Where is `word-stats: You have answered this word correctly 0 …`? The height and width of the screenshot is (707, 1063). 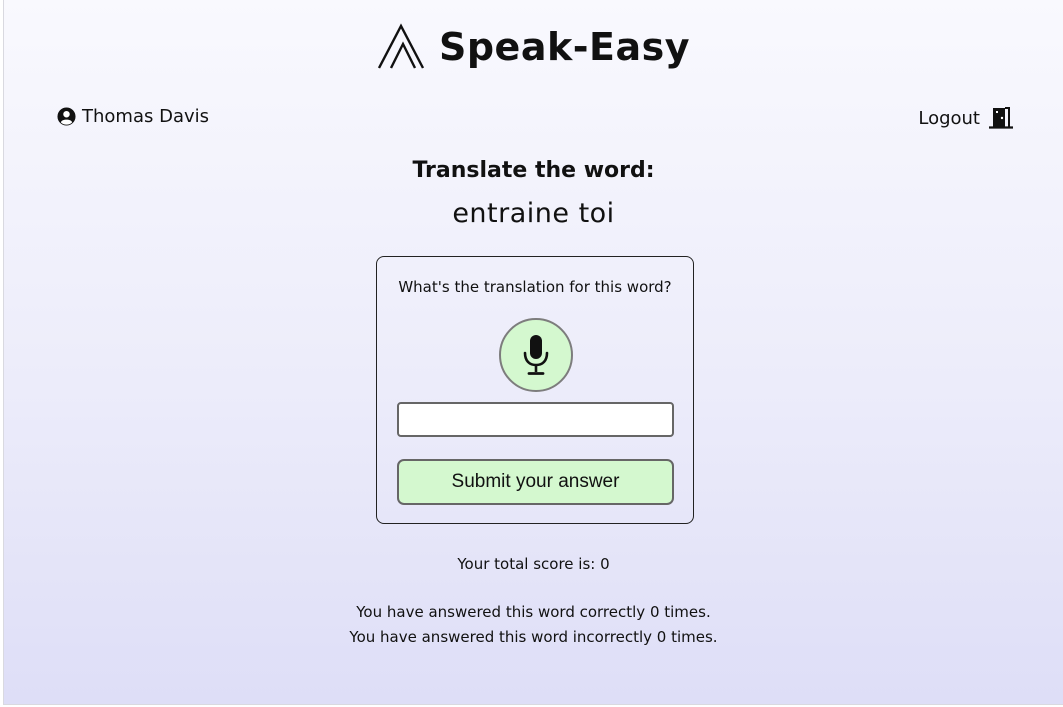
word-stats: You have answered this word correctly 0 … is located at coordinates (533, 625).